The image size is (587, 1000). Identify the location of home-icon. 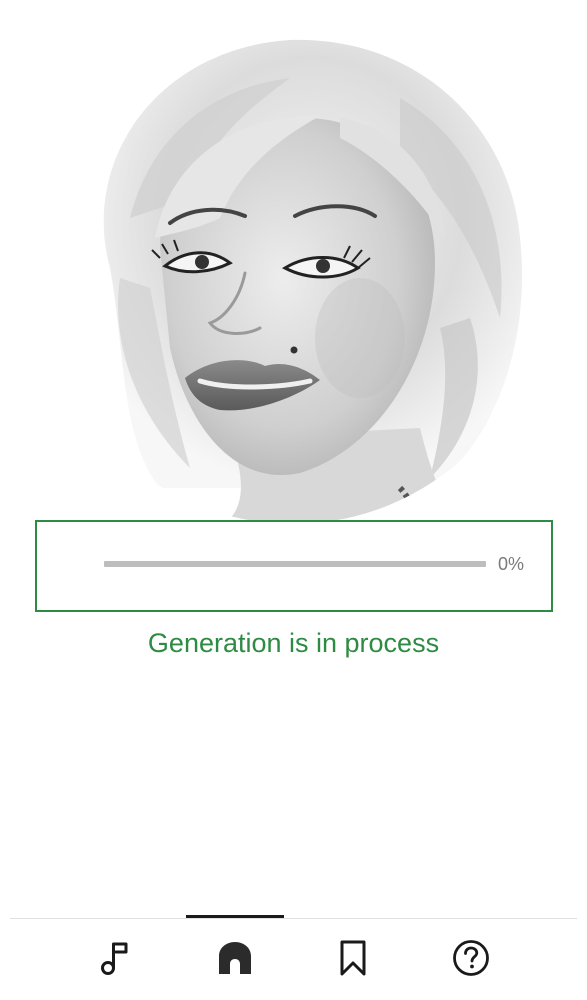
(235, 958).